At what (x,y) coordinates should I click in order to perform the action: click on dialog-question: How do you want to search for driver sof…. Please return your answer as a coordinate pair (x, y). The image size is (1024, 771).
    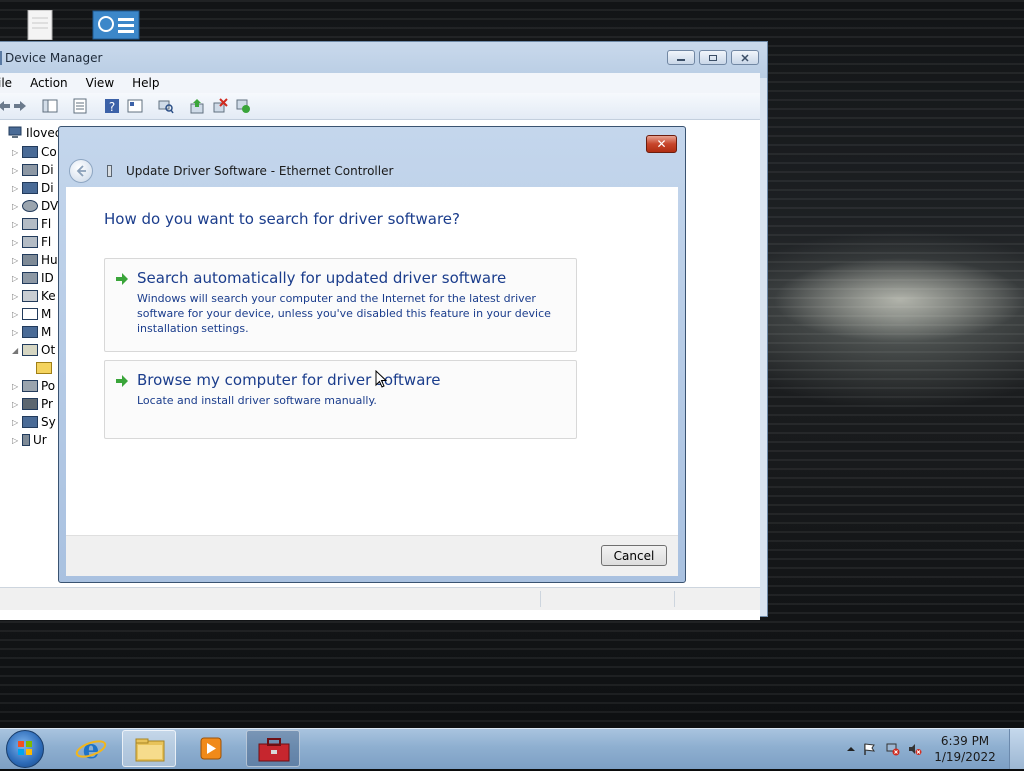
    Looking at the image, I should click on (282, 219).